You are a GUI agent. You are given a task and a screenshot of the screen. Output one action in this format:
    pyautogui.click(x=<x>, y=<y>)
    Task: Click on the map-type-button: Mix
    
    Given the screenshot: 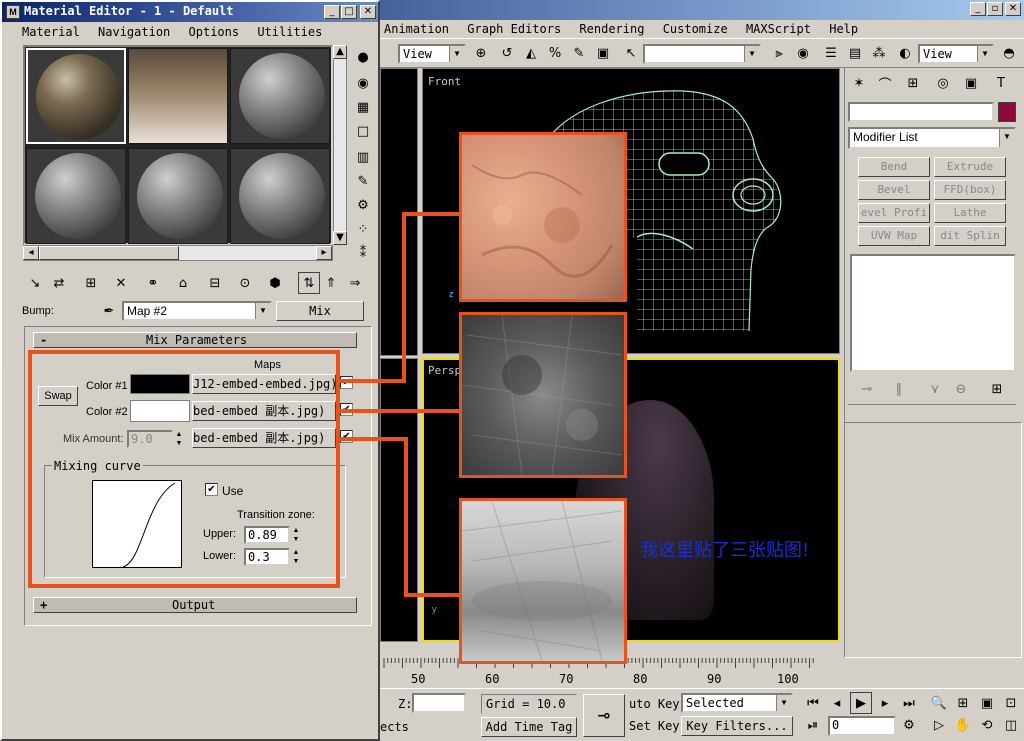 What is the action you would take?
    pyautogui.click(x=320, y=311)
    